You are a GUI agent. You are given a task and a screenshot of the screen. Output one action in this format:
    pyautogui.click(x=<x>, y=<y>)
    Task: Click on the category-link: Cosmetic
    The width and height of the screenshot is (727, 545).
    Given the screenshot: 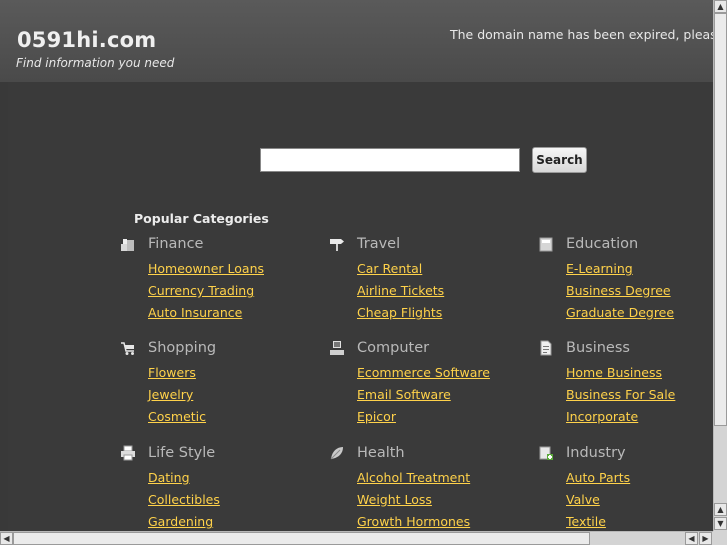 What is the action you would take?
    pyautogui.click(x=177, y=416)
    